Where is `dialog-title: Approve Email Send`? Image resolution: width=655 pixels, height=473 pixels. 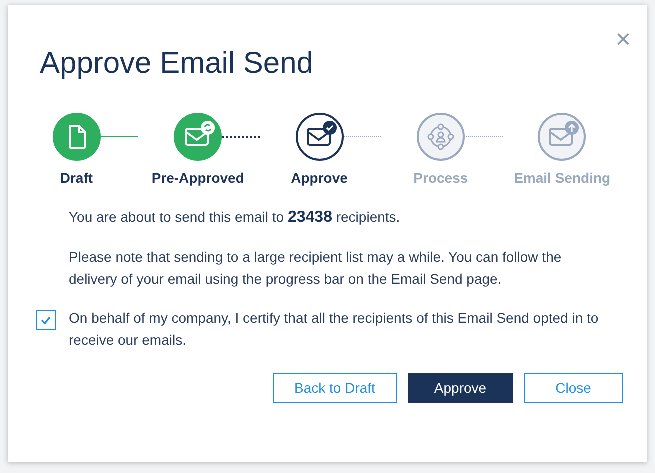
dialog-title: Approve Email Send is located at coordinates (177, 64).